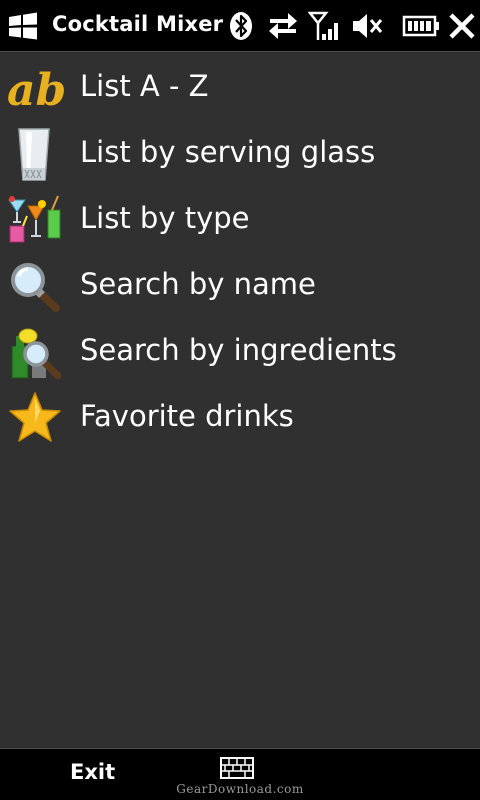  Describe the element at coordinates (35, 417) in the screenshot. I see `star-icon` at that location.